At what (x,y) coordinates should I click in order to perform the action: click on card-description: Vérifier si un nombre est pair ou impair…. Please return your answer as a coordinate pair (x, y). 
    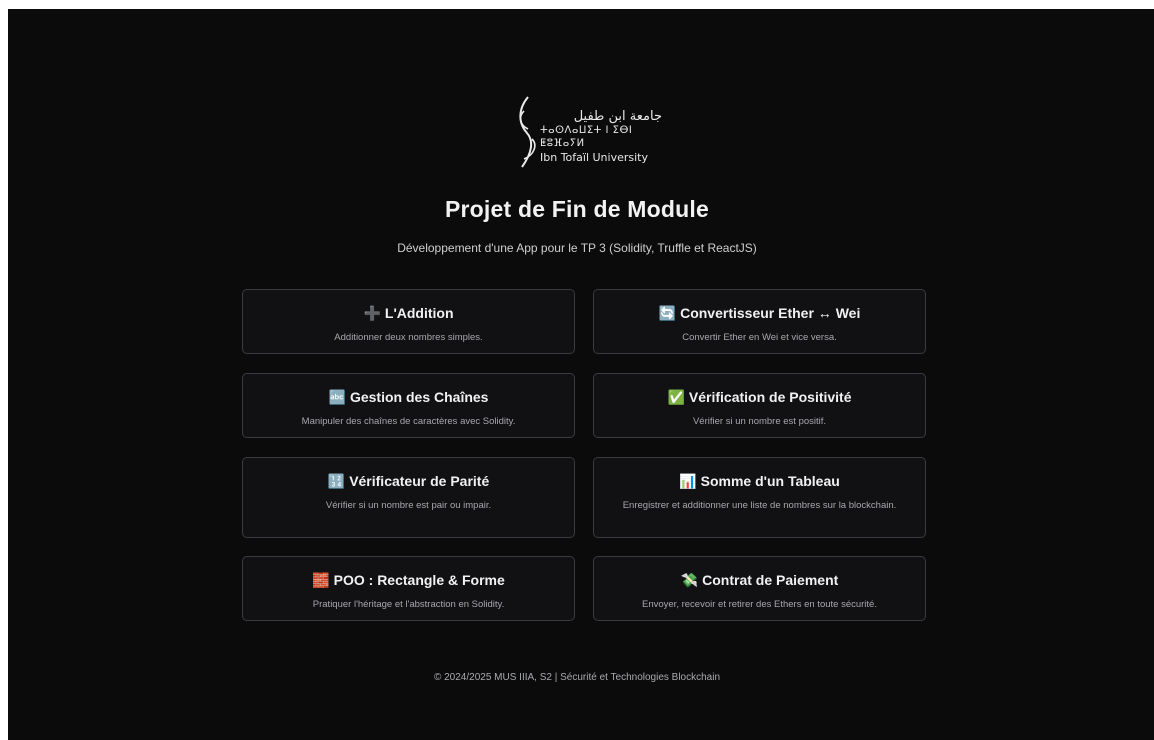
    Looking at the image, I should click on (408, 505).